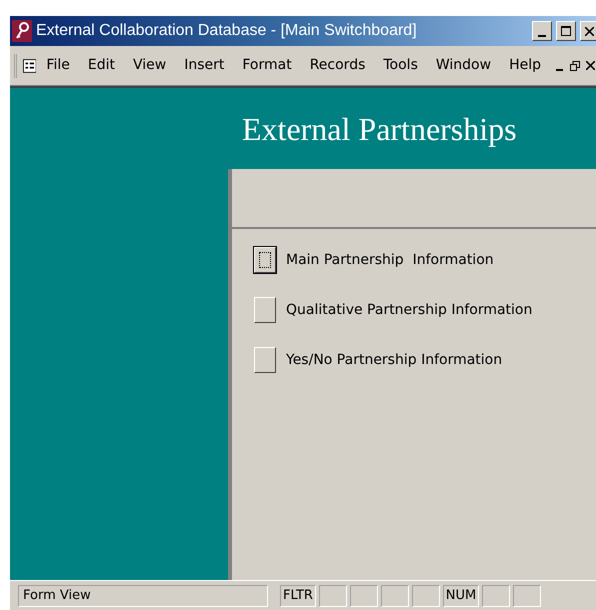  Describe the element at coordinates (461, 595) in the screenshot. I see `status-indicator: NUM` at that location.